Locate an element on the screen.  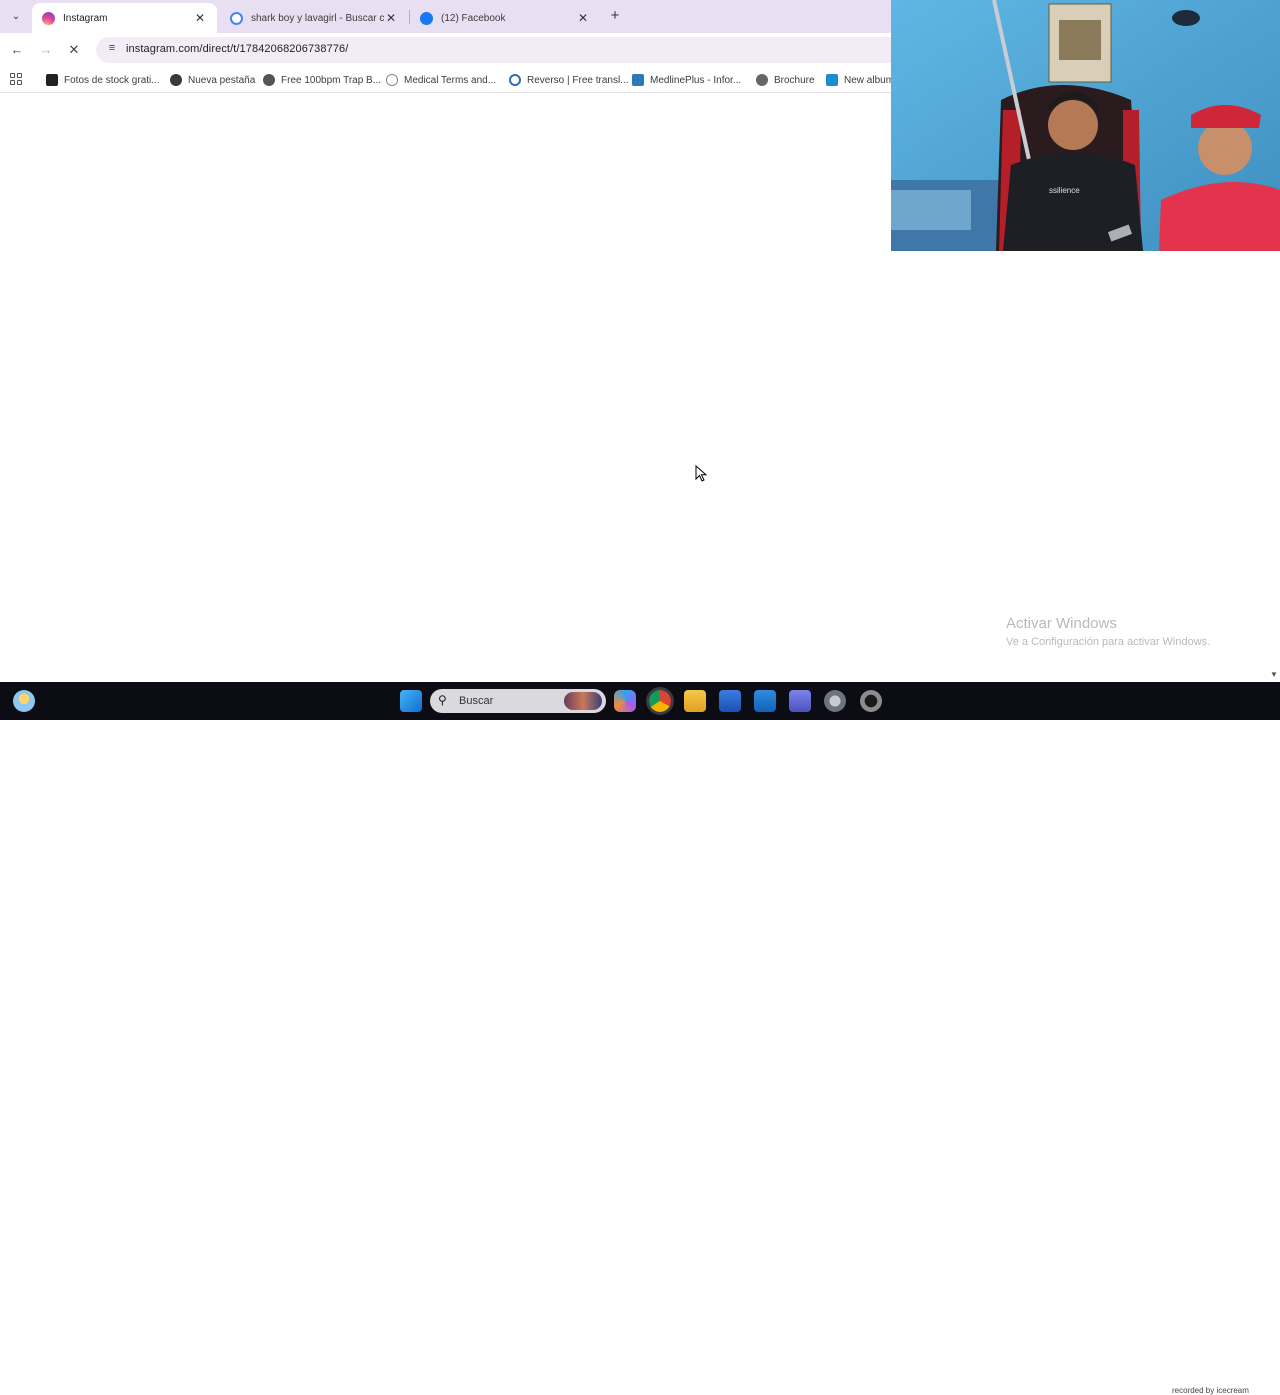
taskbar-search: ⚲ Buscar is located at coordinates (518, 701).